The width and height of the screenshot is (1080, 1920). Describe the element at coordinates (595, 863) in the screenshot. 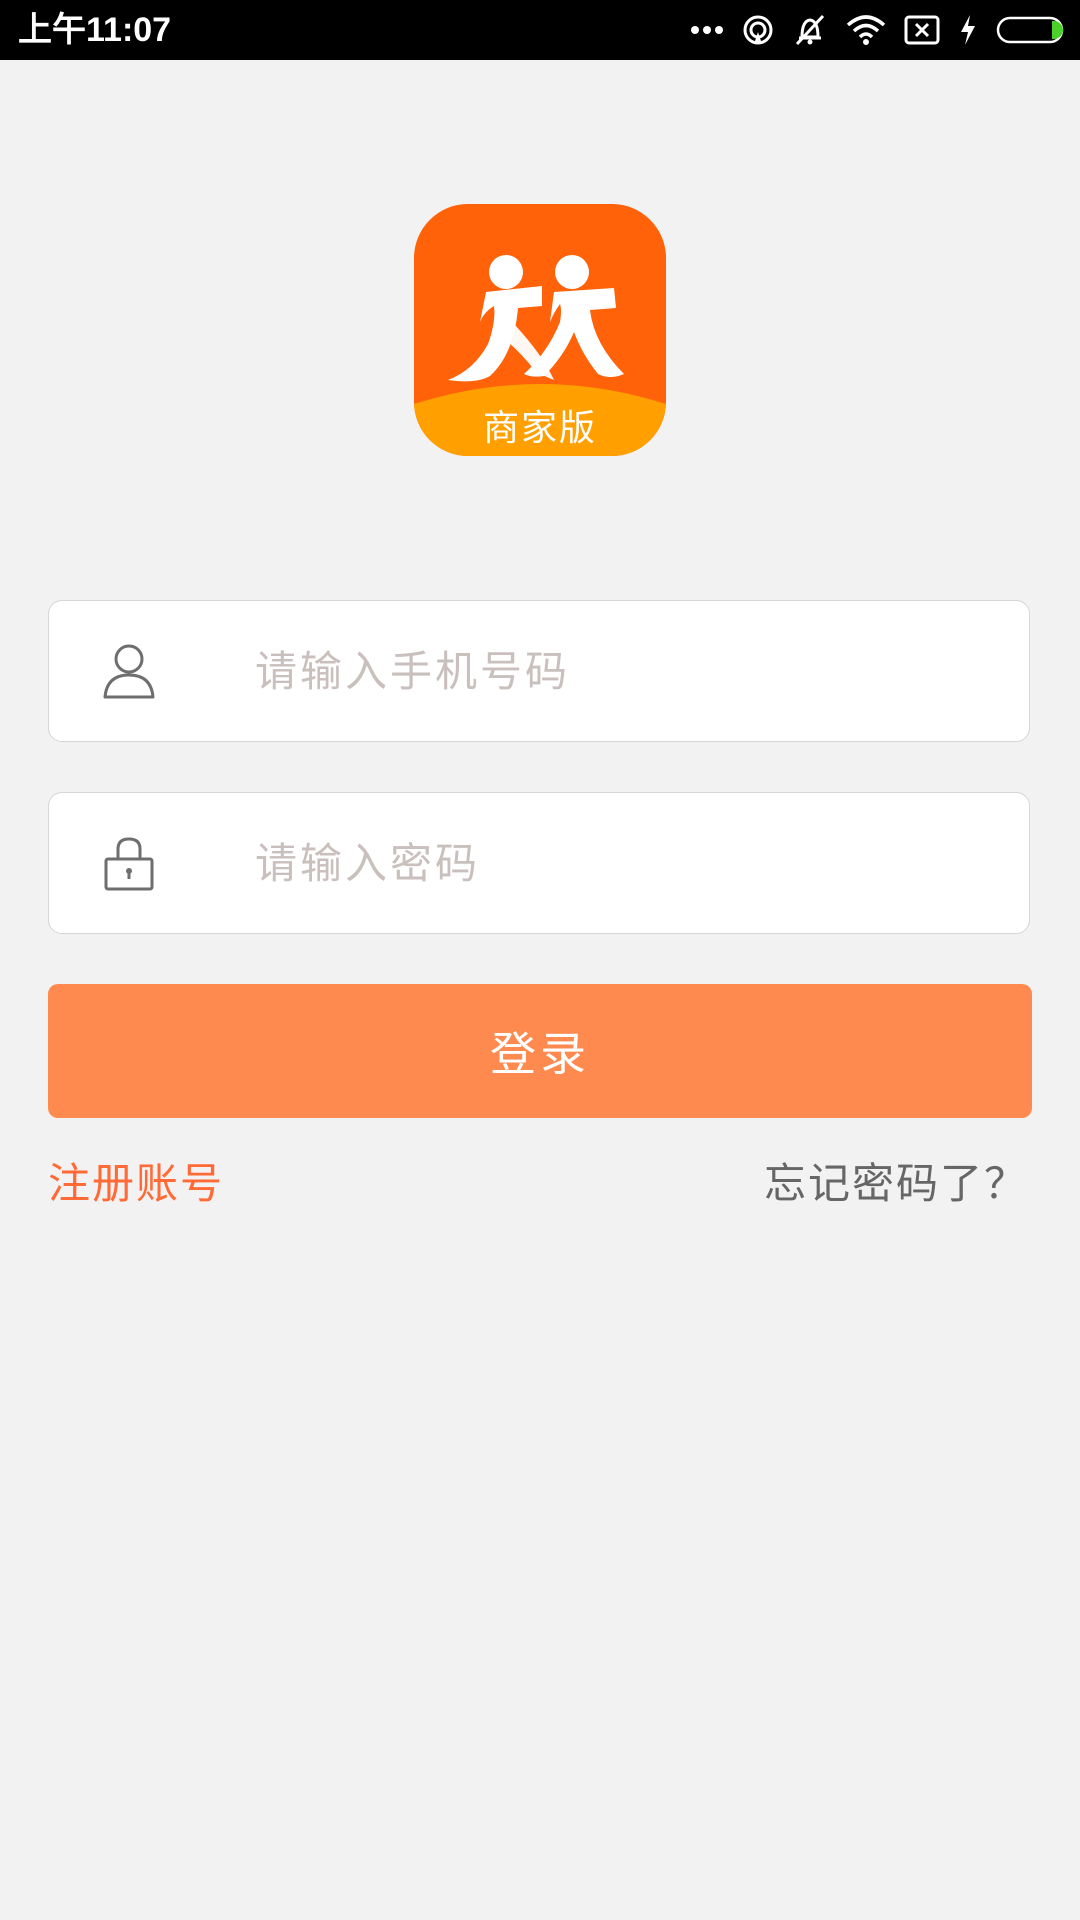

I see `password-input` at that location.